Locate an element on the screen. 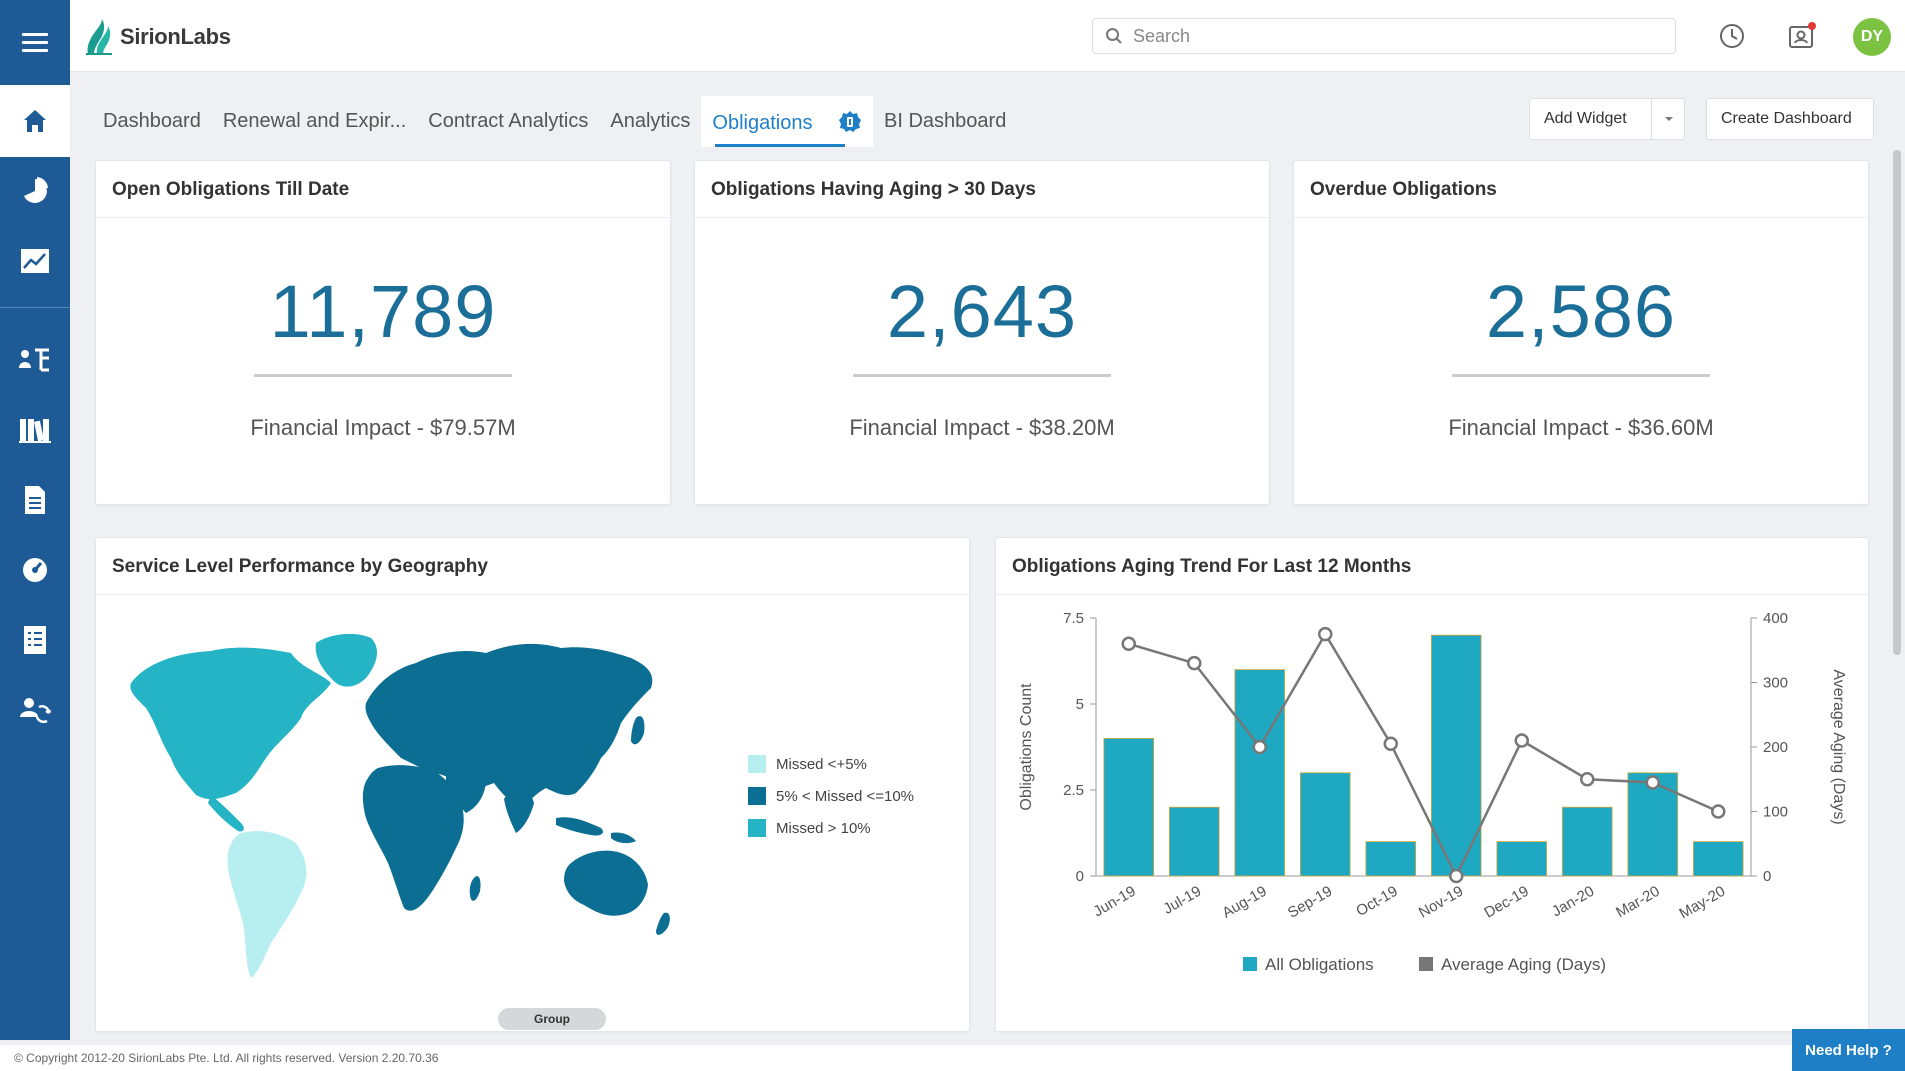  search-input is located at coordinates (1393, 36).